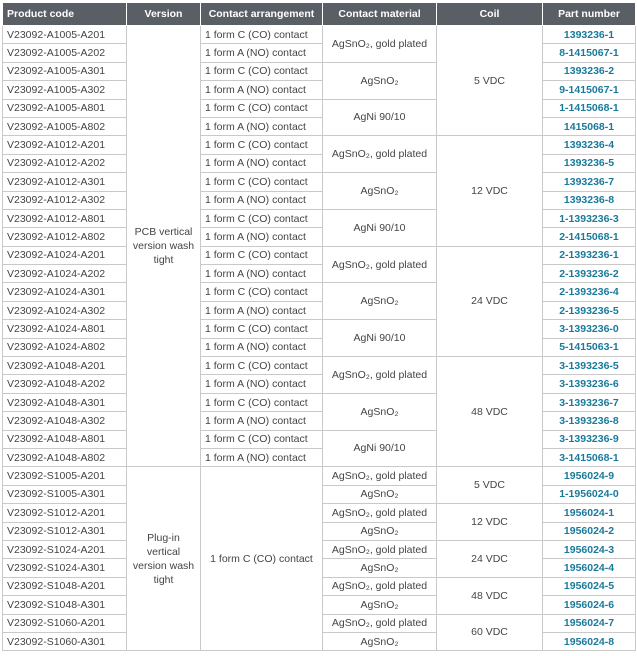 This screenshot has height=656, width=637. Describe the element at coordinates (379, 14) in the screenshot. I see `header-contact-material: Contact material` at that location.